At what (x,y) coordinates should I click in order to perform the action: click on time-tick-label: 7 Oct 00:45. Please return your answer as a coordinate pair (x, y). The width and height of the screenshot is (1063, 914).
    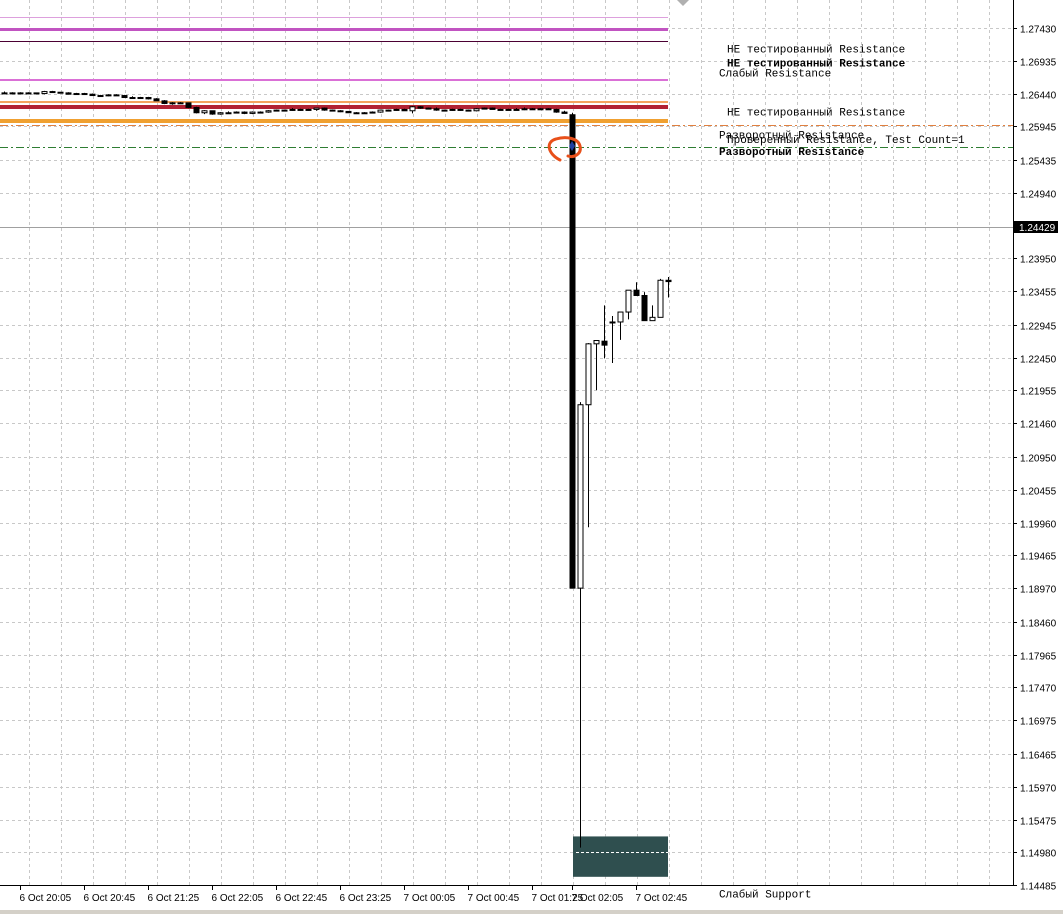
    Looking at the image, I should click on (494, 898).